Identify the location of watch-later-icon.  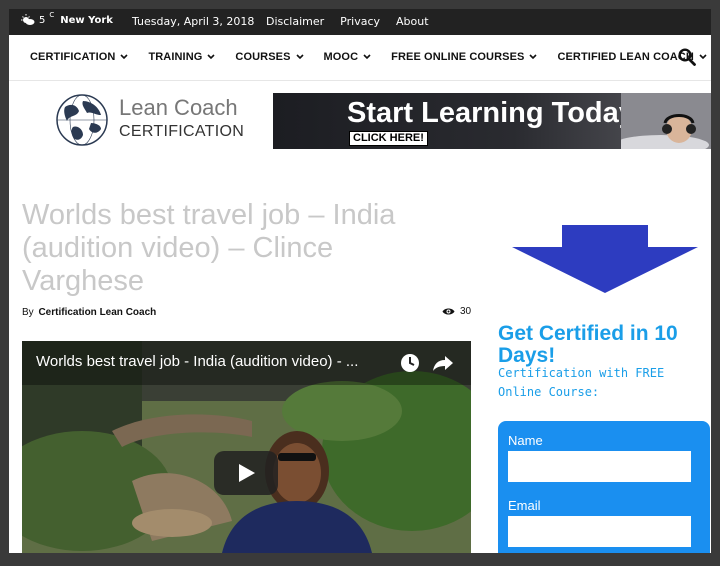
(410, 363).